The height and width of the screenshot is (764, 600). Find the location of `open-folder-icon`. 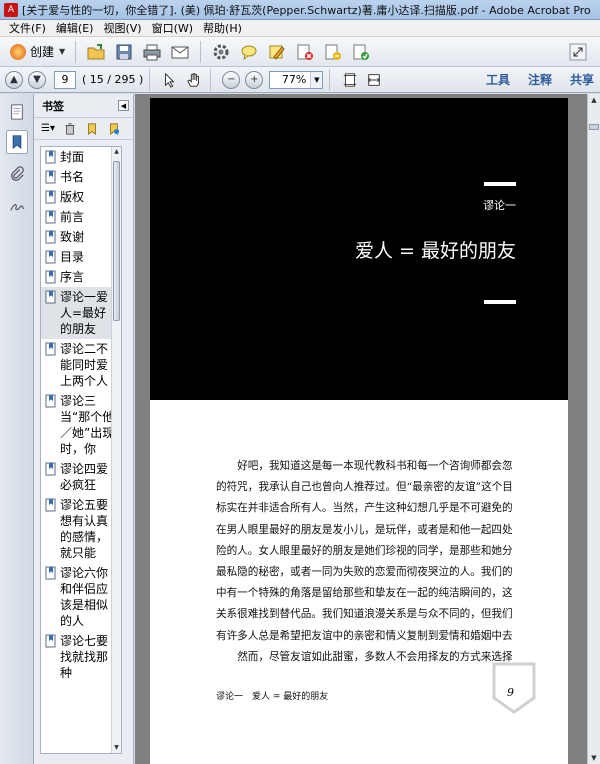

open-folder-icon is located at coordinates (96, 52).